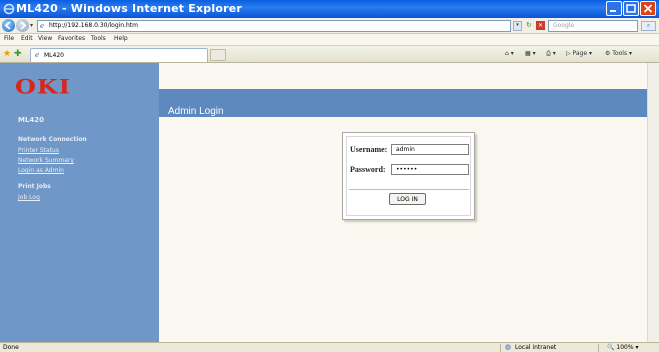  I want to click on login-button: LOG IN, so click(407, 199).